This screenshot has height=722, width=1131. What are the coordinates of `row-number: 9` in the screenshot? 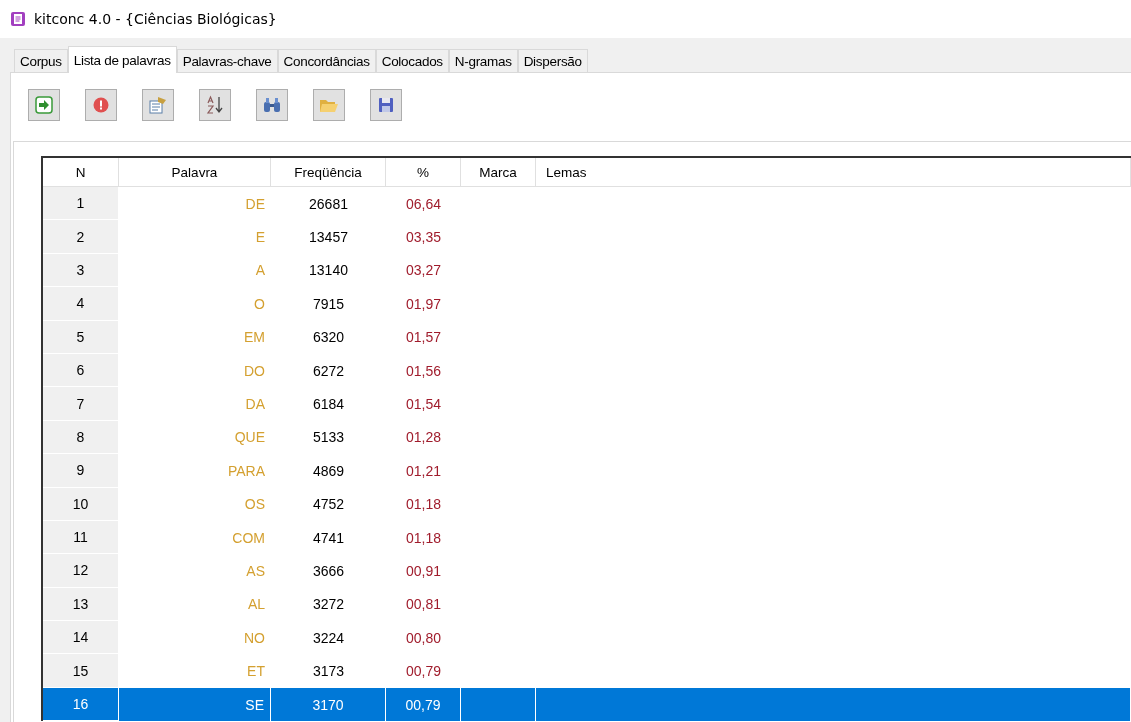 It's located at (81, 471).